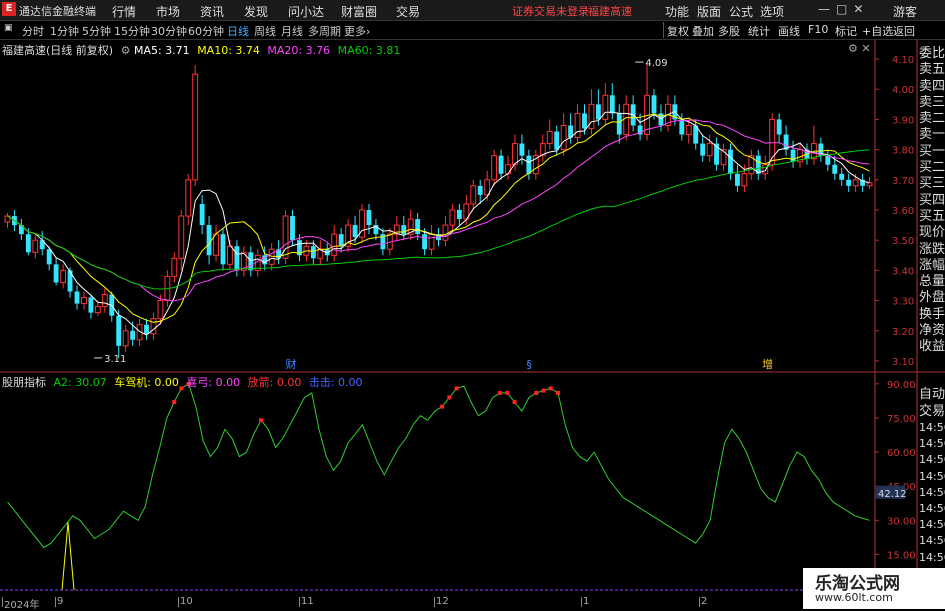 The image size is (945, 611). What do you see at coordinates (932, 70) in the screenshot?
I see `quote-field-label: 卖五` at bounding box center [932, 70].